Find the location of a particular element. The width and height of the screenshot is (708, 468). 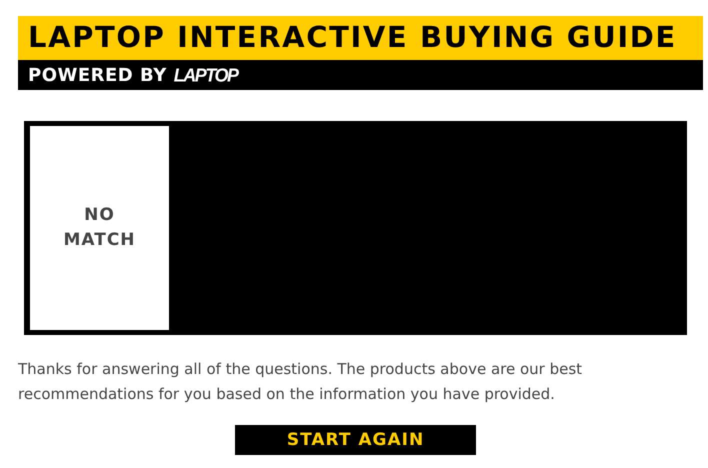

result-message: Thanks for answering all of the questions. The products above are our best recommendations for you based on the information you have provided. is located at coordinates (301, 382).